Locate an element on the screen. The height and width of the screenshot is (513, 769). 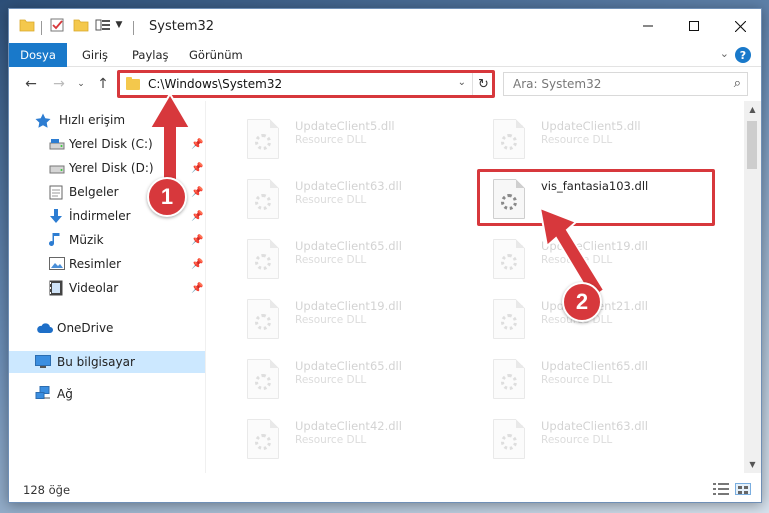
videos-icon is located at coordinates (57, 288).